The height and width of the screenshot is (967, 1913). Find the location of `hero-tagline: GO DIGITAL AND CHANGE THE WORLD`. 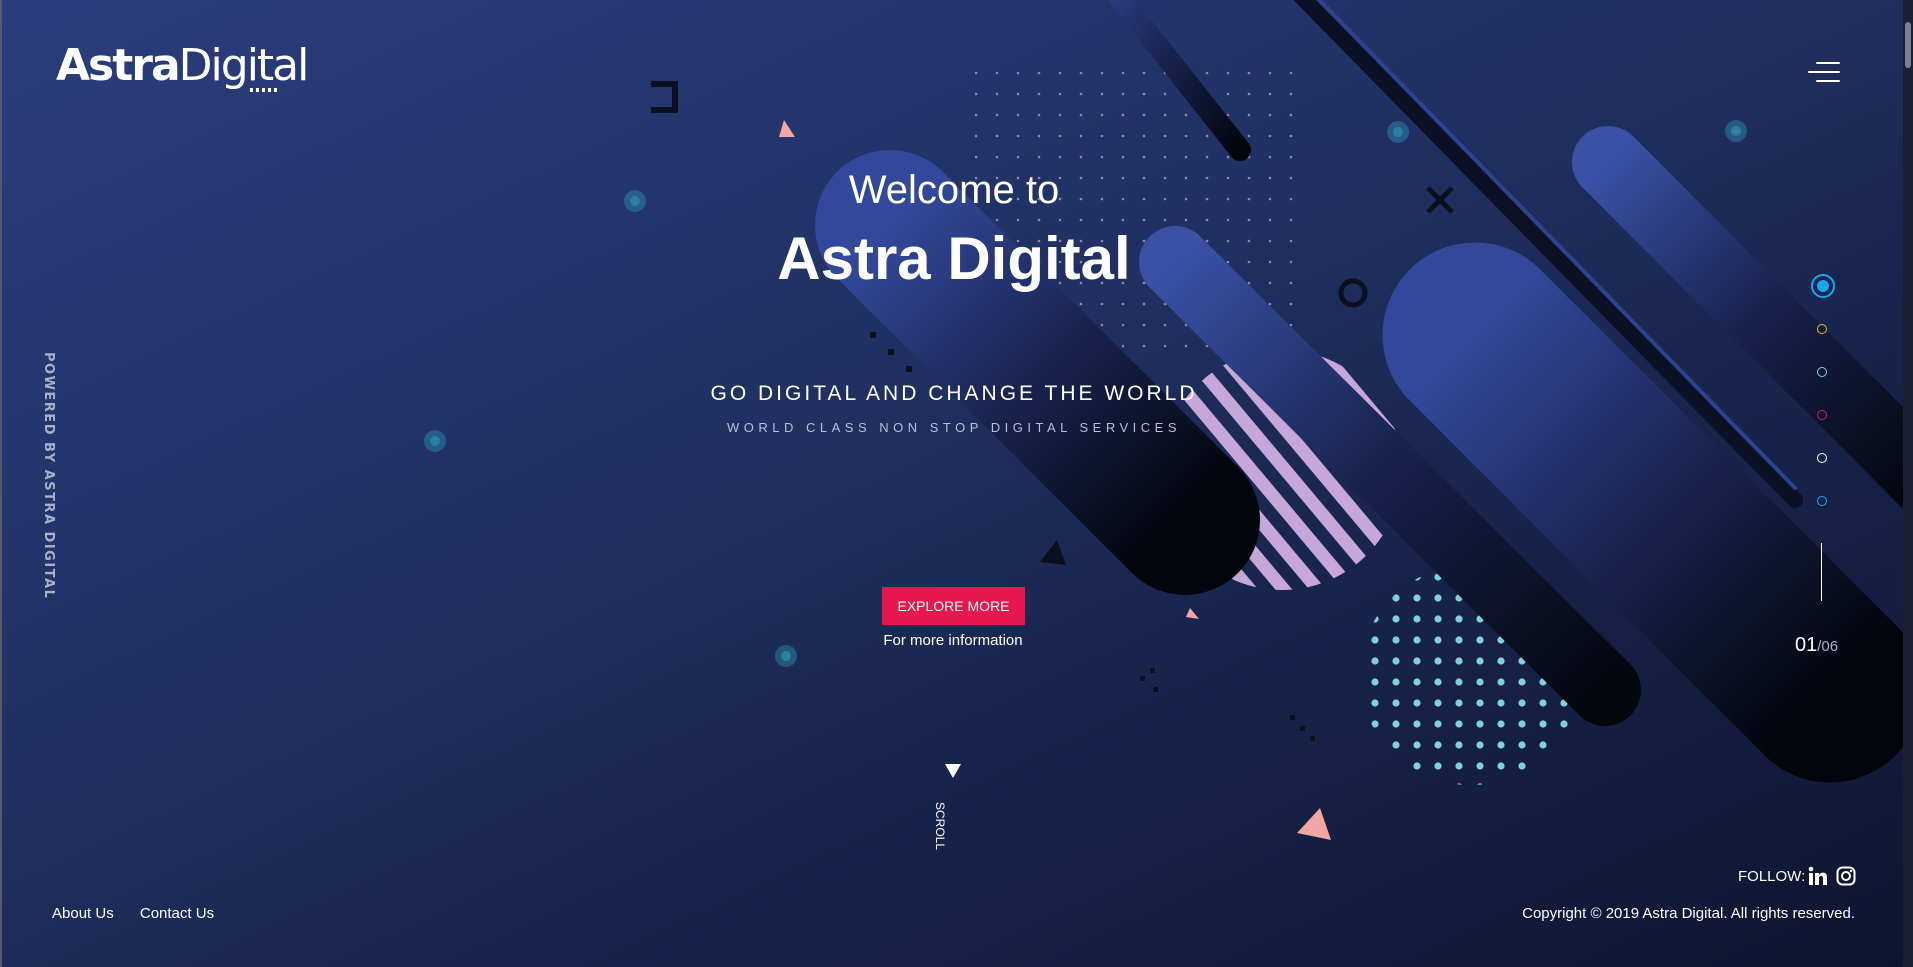

hero-tagline: GO DIGITAL AND CHANGE THE WORLD is located at coordinates (954, 393).